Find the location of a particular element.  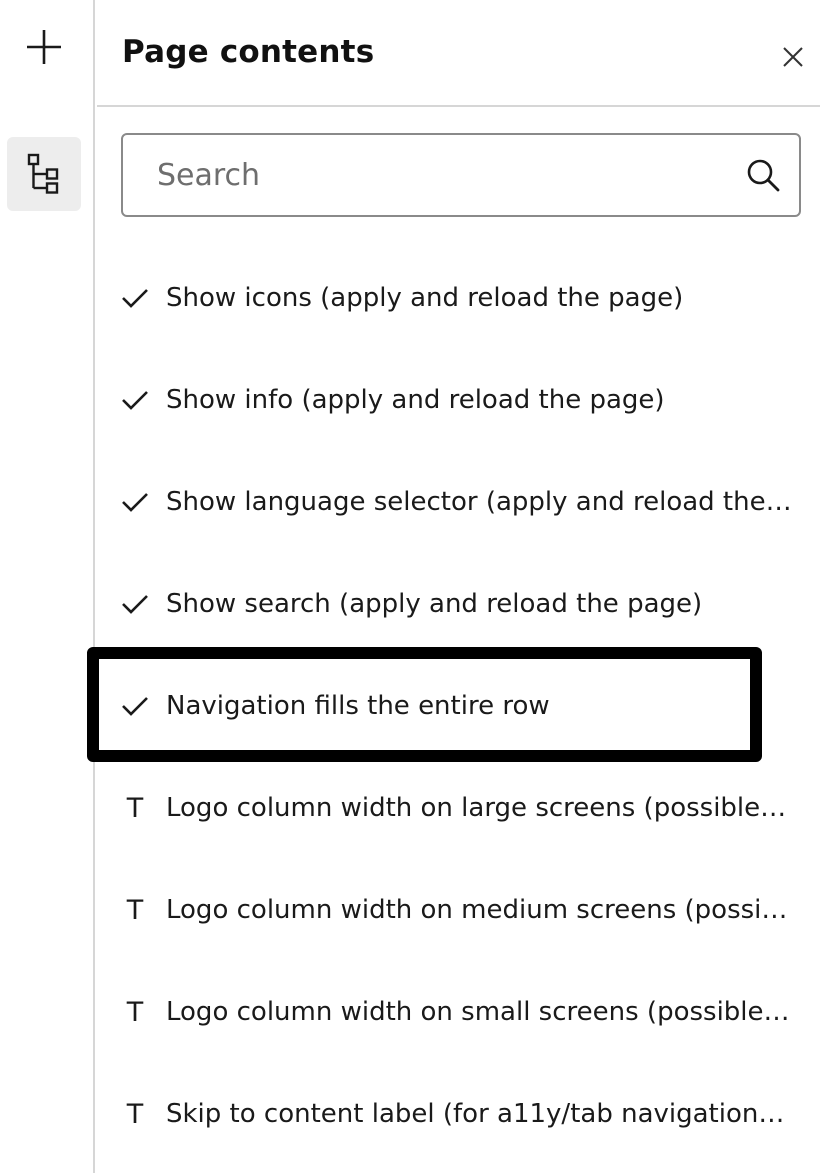

list-item-label: Show icons (apply and reload the page) is located at coordinates (425, 298).